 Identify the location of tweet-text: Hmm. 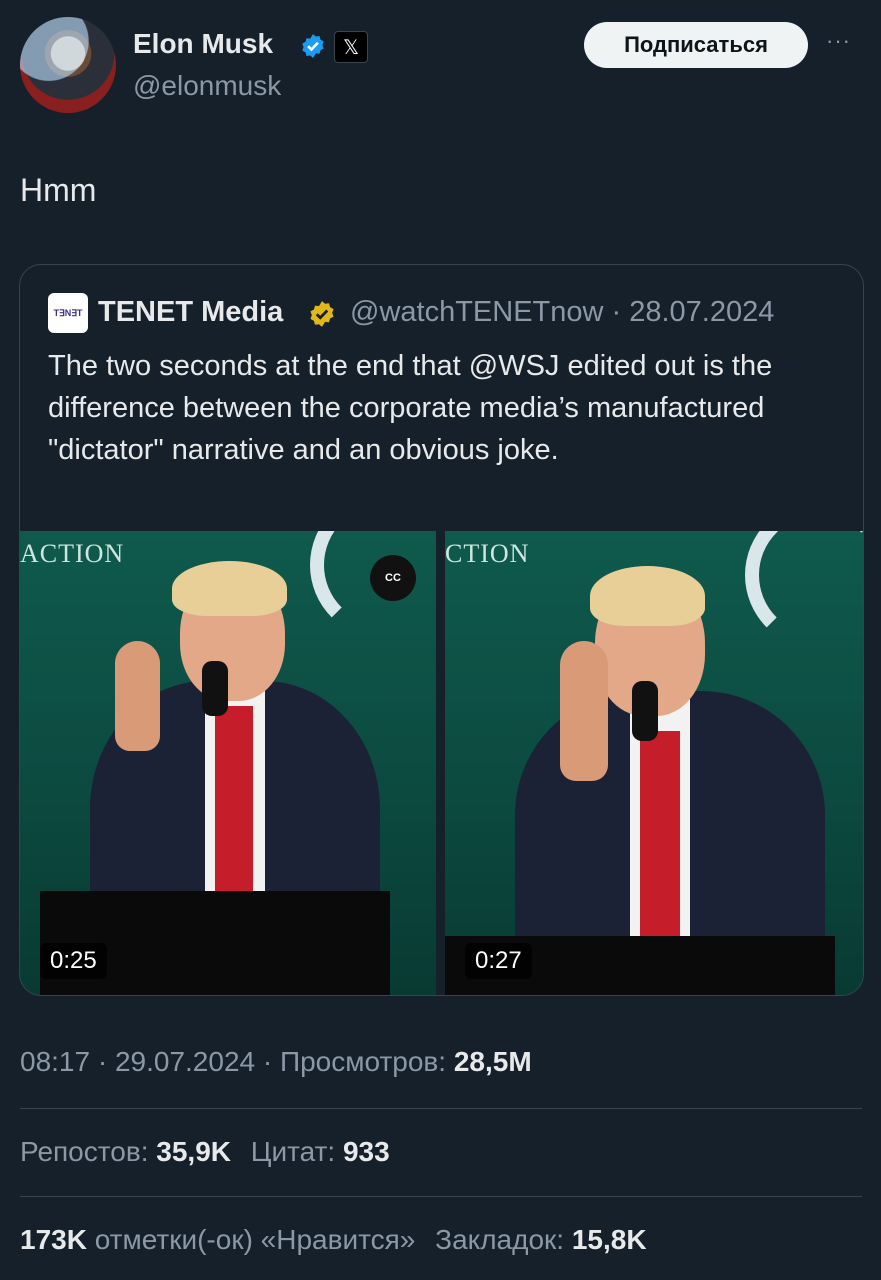
(58, 190).